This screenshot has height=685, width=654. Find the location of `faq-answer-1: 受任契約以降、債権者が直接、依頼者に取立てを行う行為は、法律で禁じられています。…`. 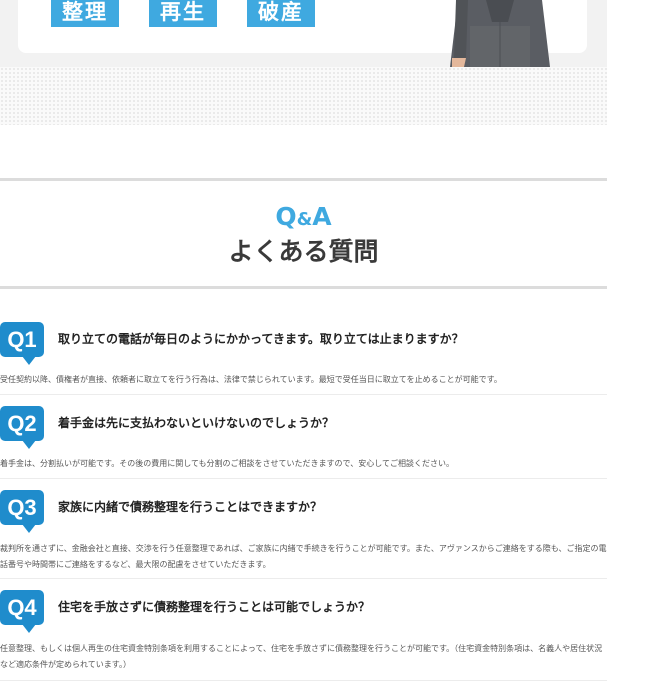

faq-answer-1: 受任契約以降、債権者が直接、依頼者に取立てを行う行為は、法律で禁じられています。… is located at coordinates (251, 379).